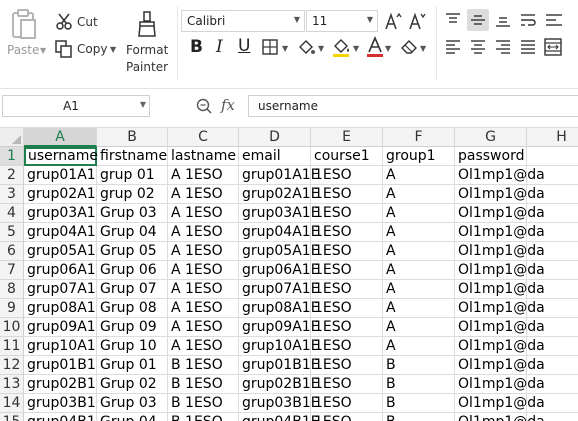 The height and width of the screenshot is (421, 578). What do you see at coordinates (132, 289) in the screenshot?
I see `cell: Grup 07` at bounding box center [132, 289].